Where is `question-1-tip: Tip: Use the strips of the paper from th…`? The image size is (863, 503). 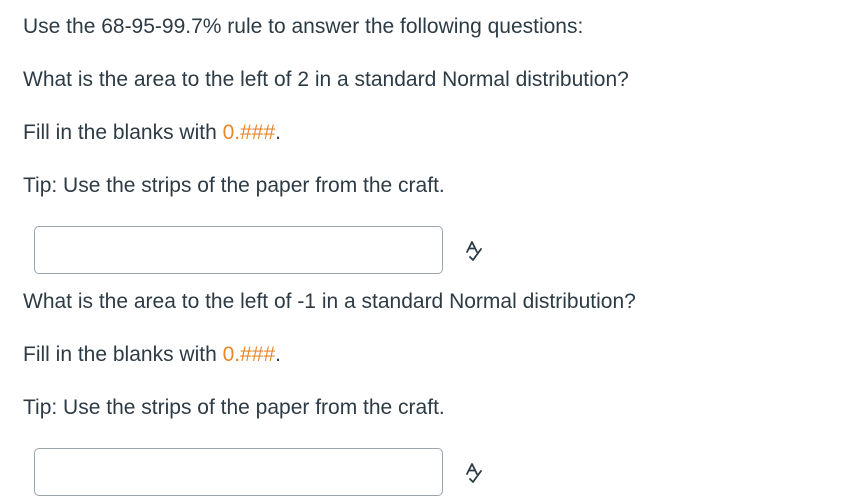
question-1-tip: Tip: Use the strips of the paper from th… is located at coordinates (234, 185).